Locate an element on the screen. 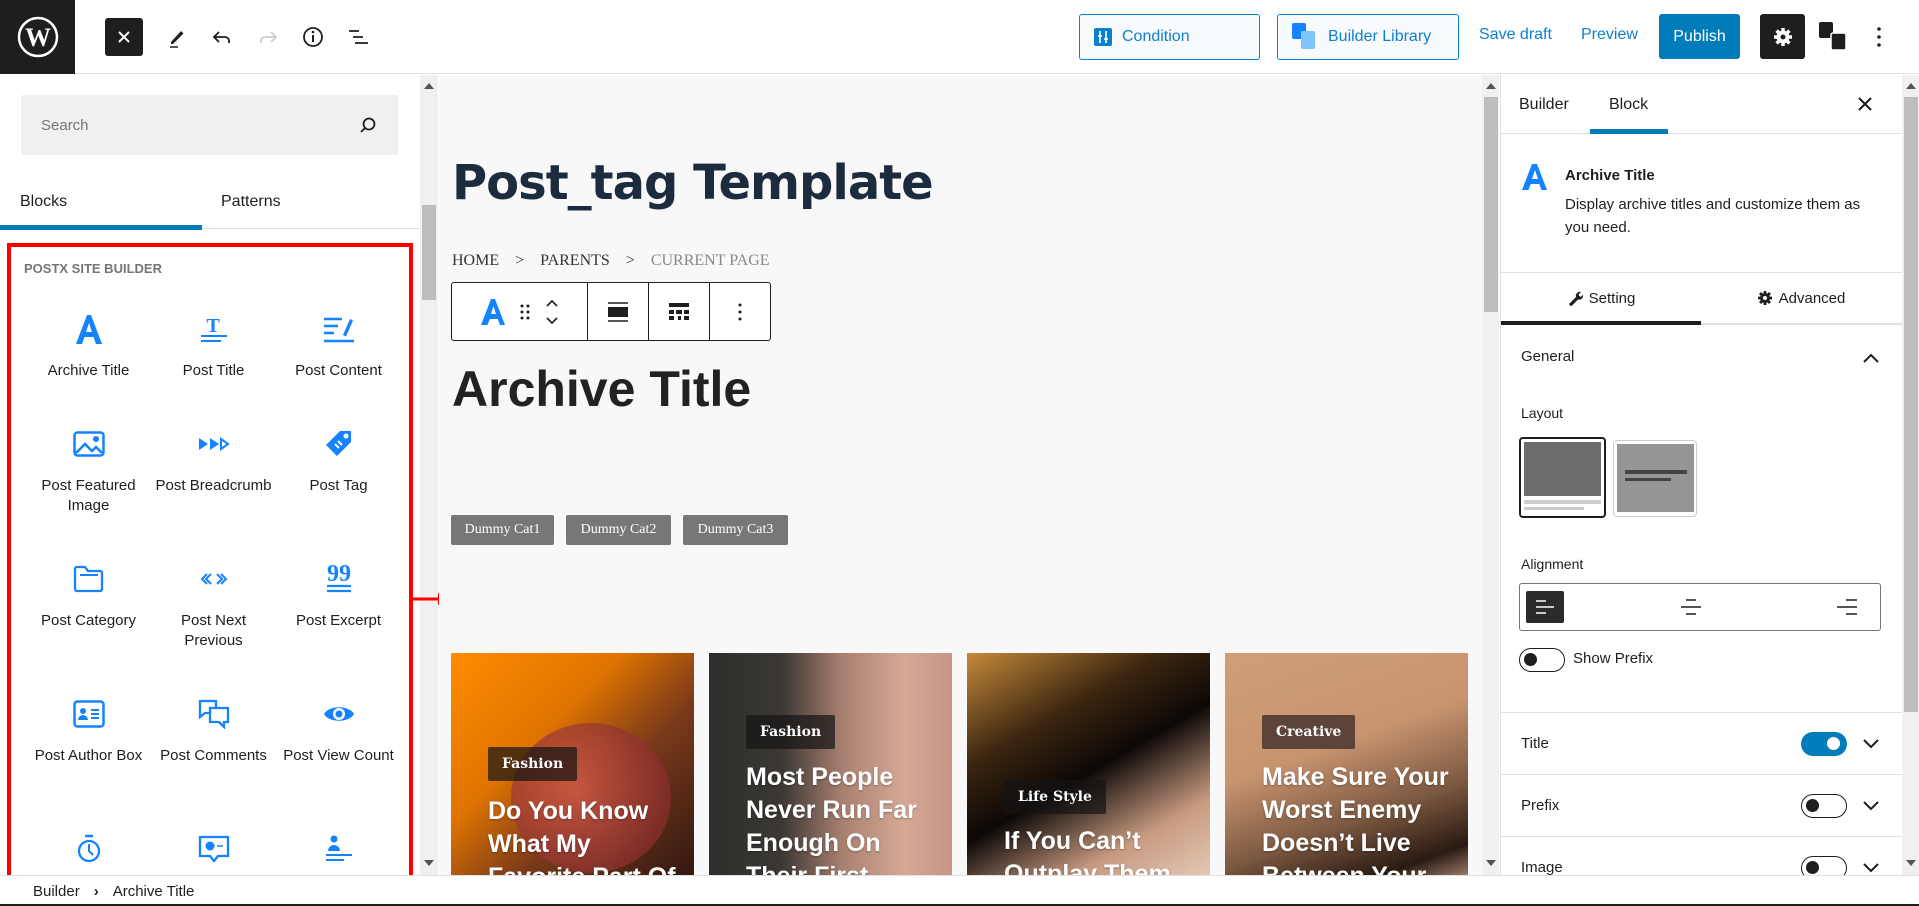 This screenshot has height=906, width=1919. image-toggle is located at coordinates (1824, 865).